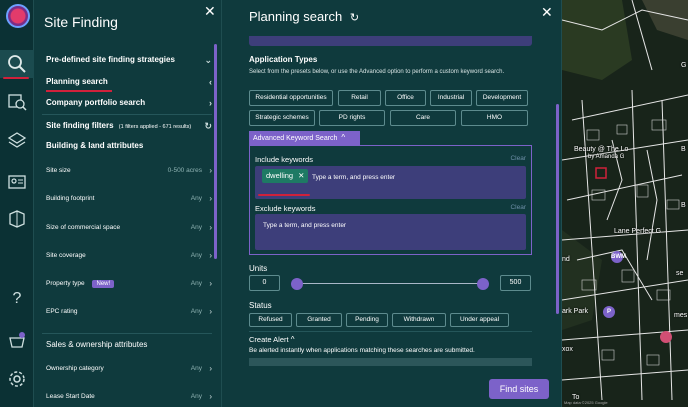 The height and width of the screenshot is (407, 688). I want to click on filter-label: Site size, so click(58, 170).